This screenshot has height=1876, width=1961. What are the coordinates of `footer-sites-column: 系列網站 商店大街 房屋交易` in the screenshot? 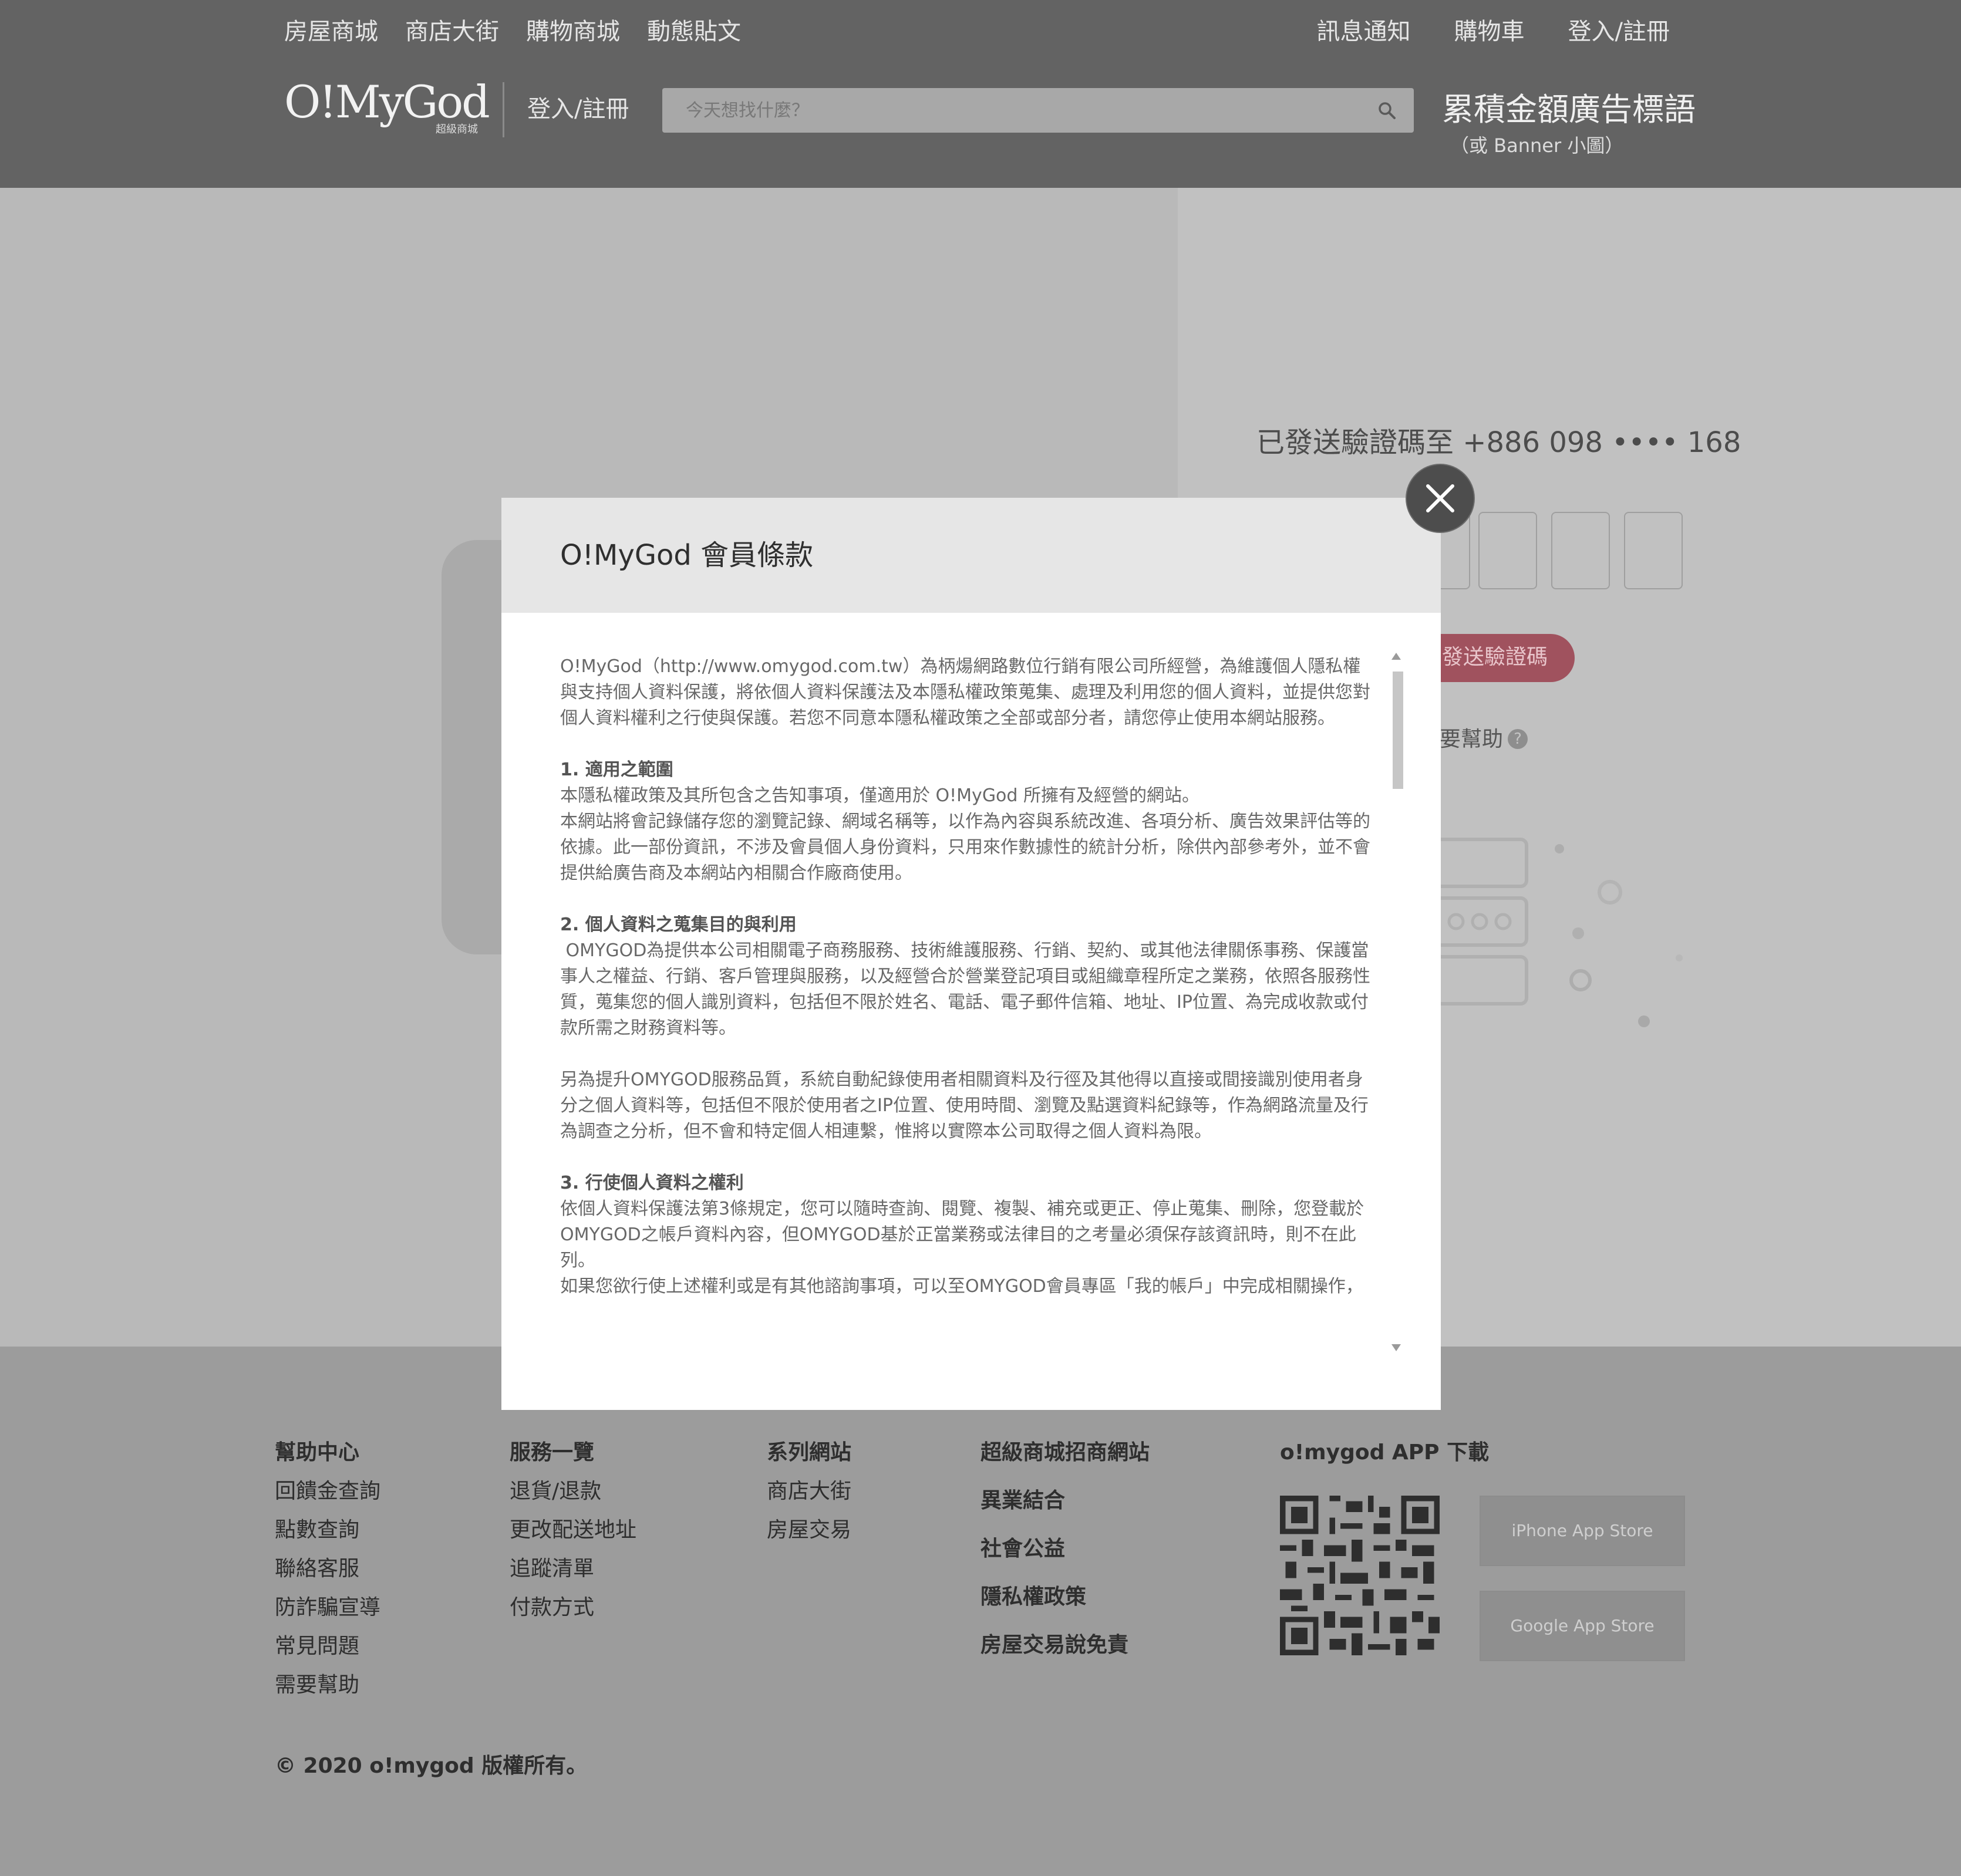 It's located at (809, 1491).